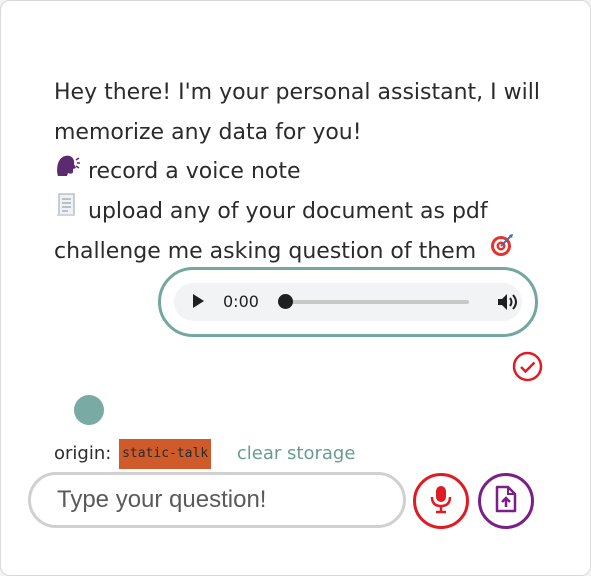 This screenshot has height=576, width=591. I want to click on volume-icon, so click(508, 302).